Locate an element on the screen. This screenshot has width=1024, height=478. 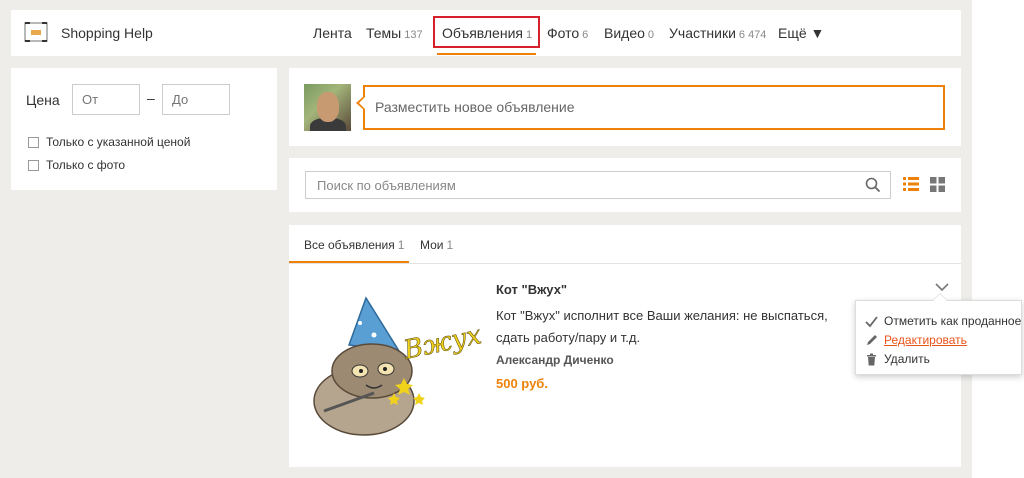
price-from-input is located at coordinates (106, 99).